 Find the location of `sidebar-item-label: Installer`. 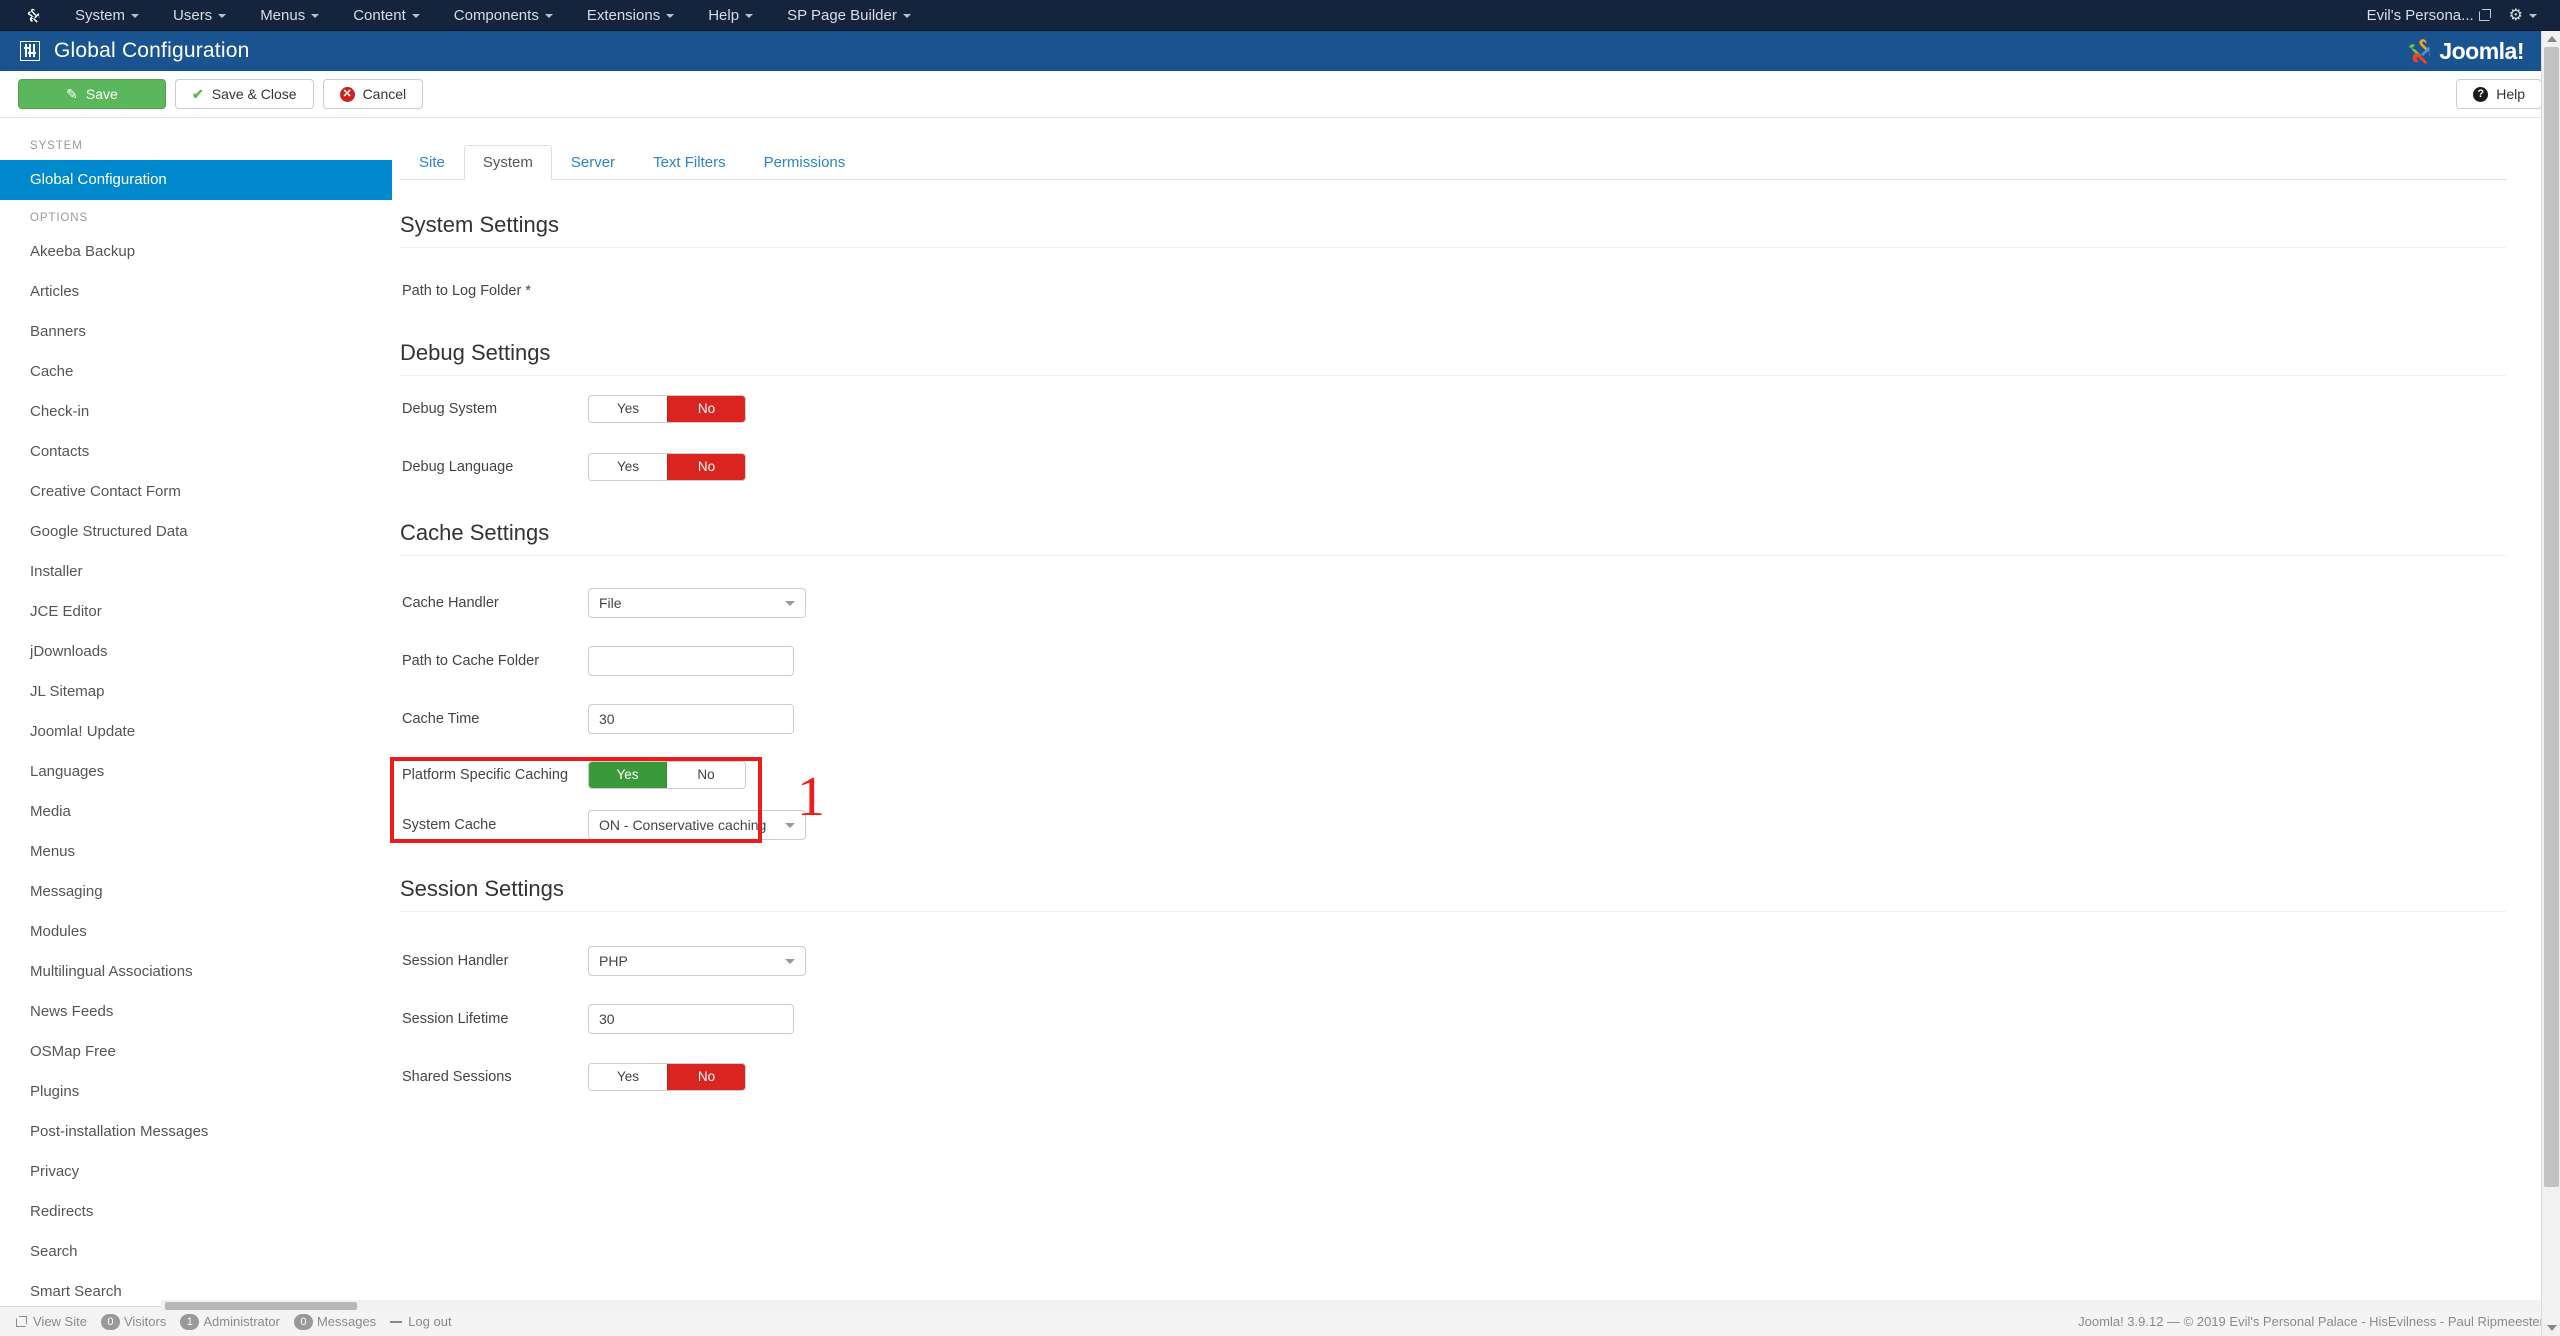

sidebar-item-label: Installer is located at coordinates (56, 571).